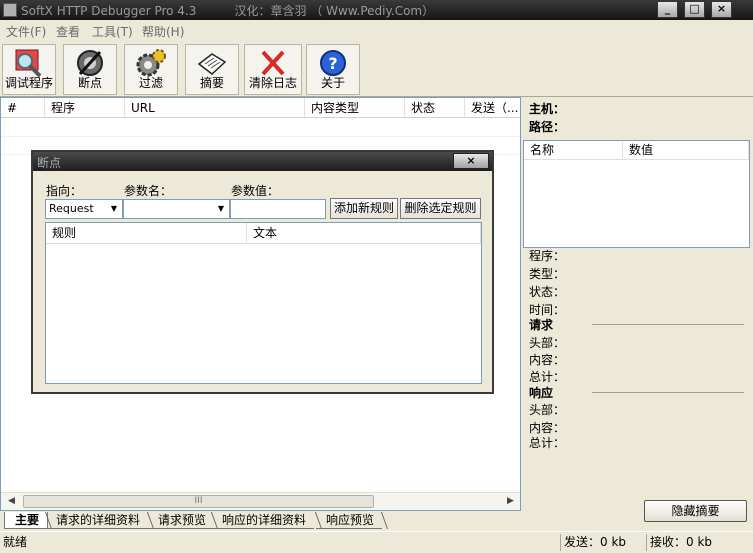  I want to click on menu-help: 帮助(H), so click(163, 31).